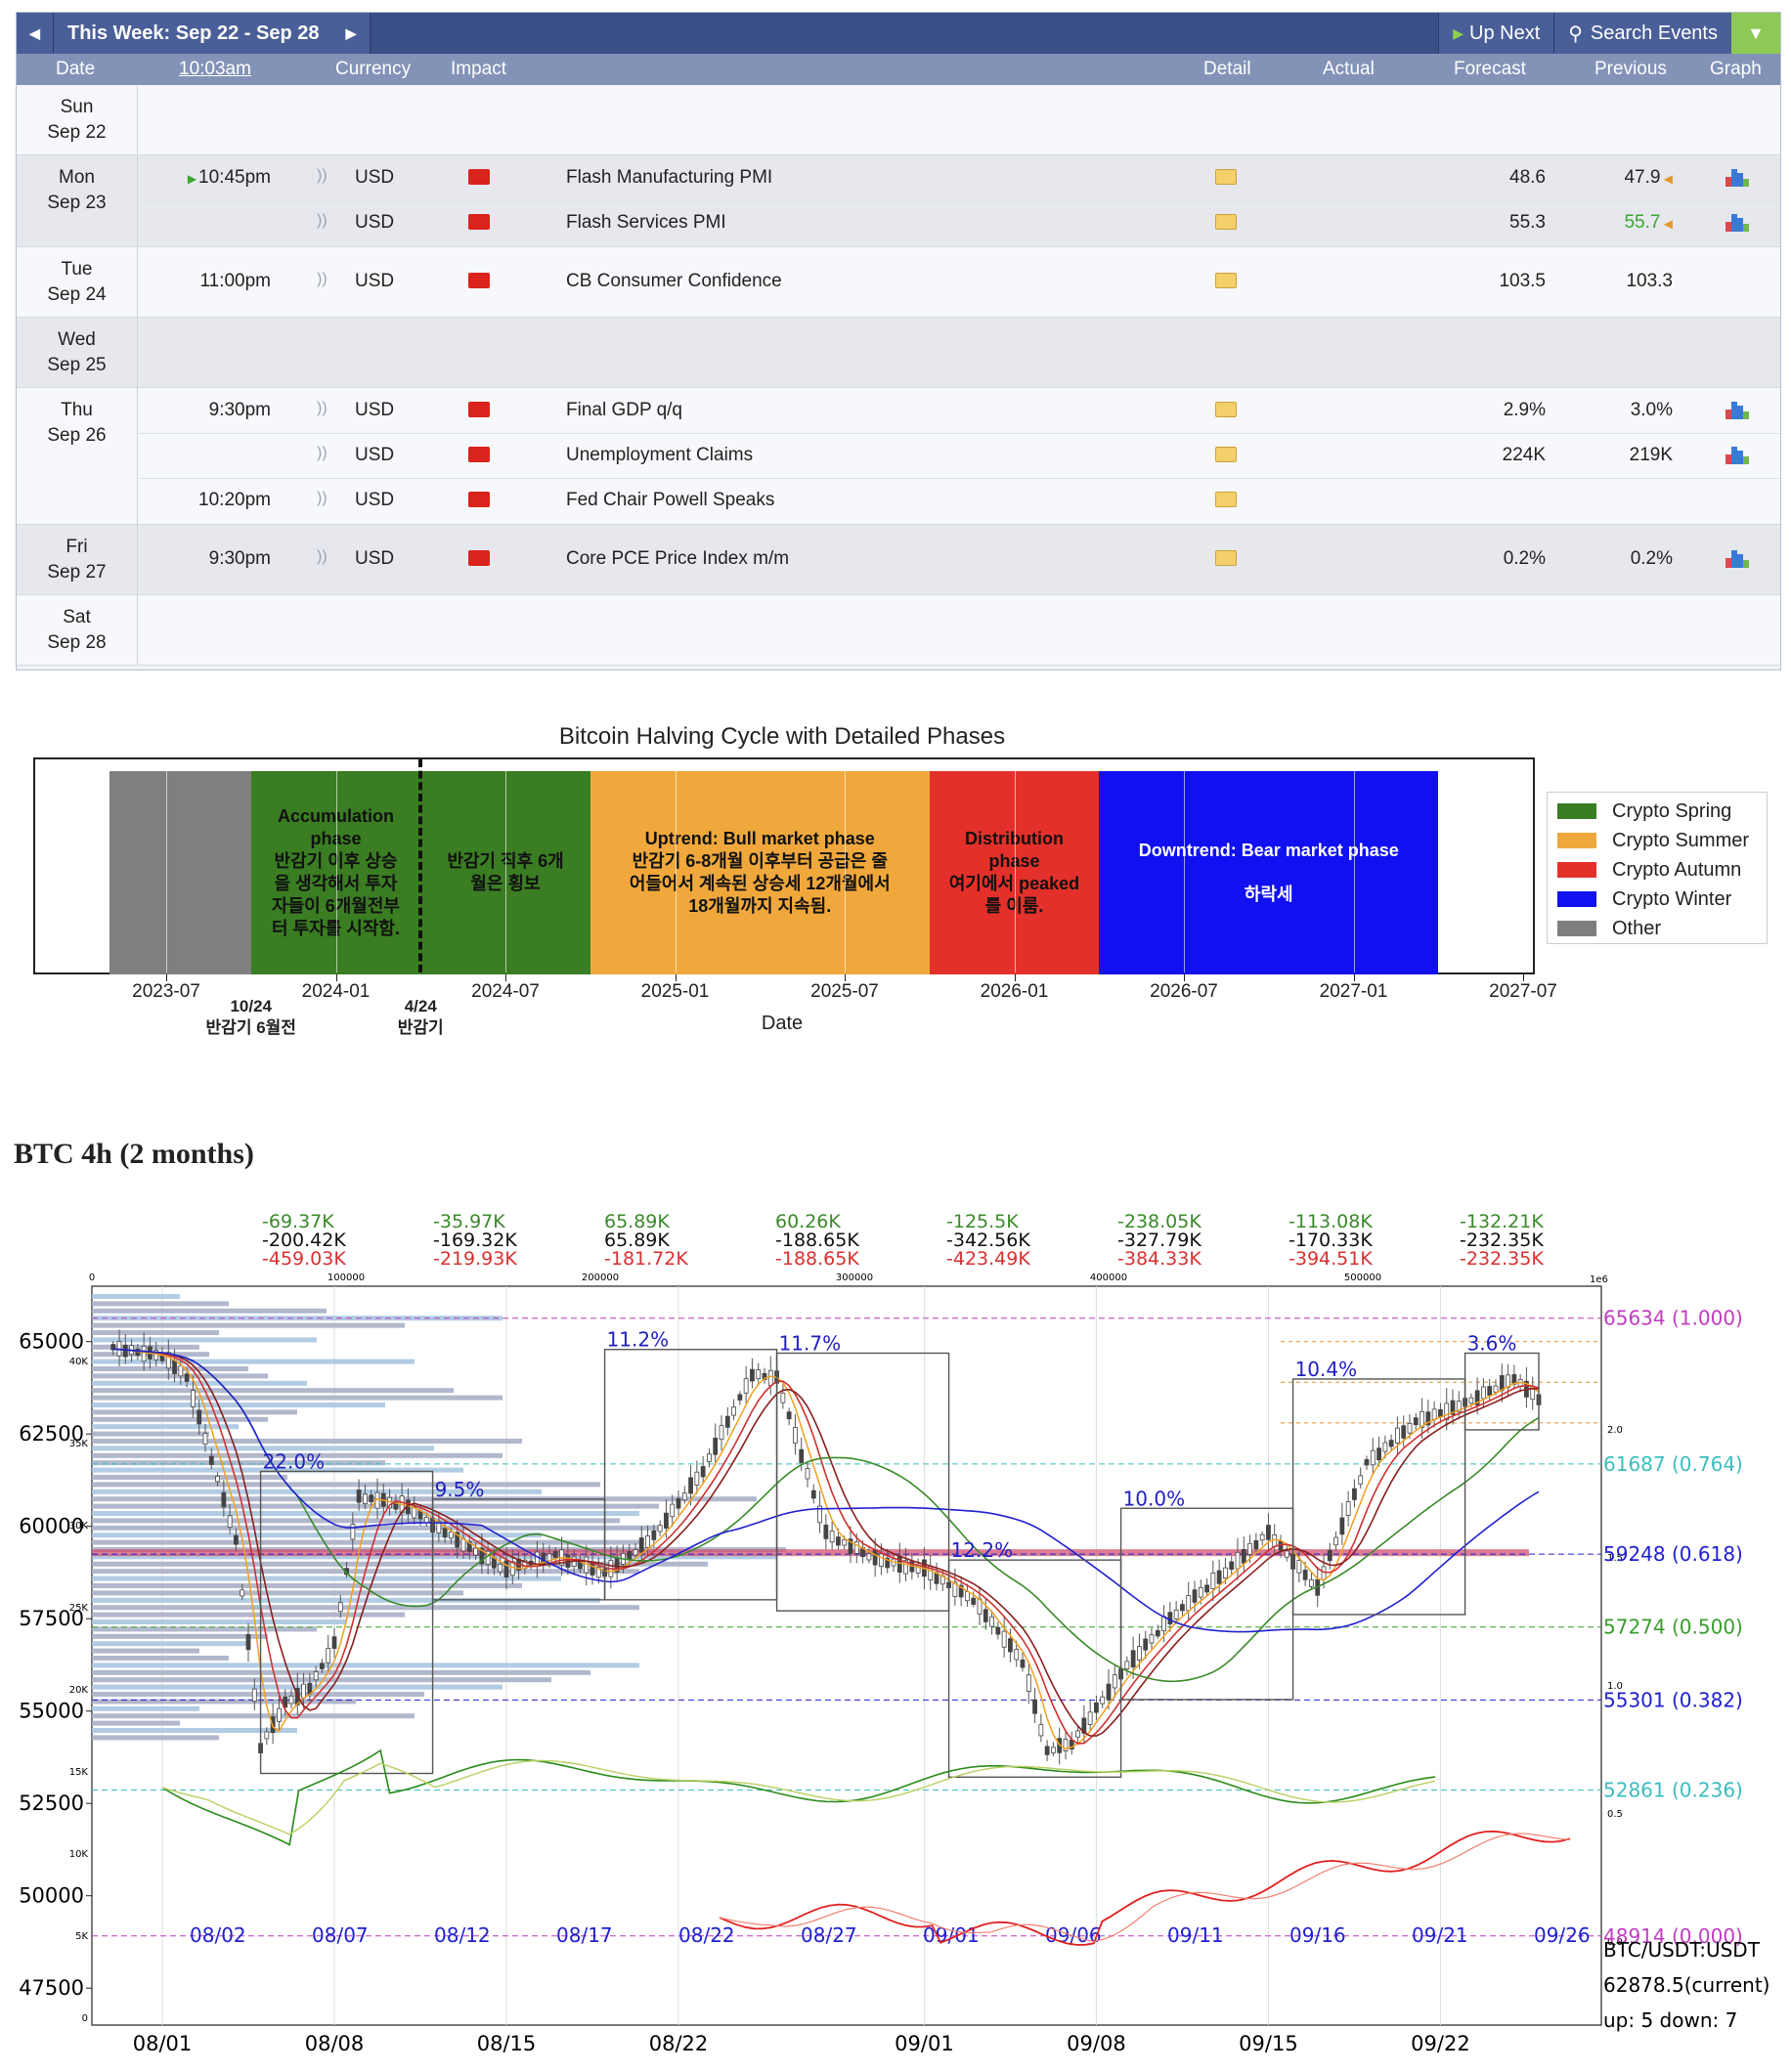 The height and width of the screenshot is (2072, 1791). Describe the element at coordinates (669, 178) in the screenshot. I see `event-name: Flash Manufacturing PMI` at that location.